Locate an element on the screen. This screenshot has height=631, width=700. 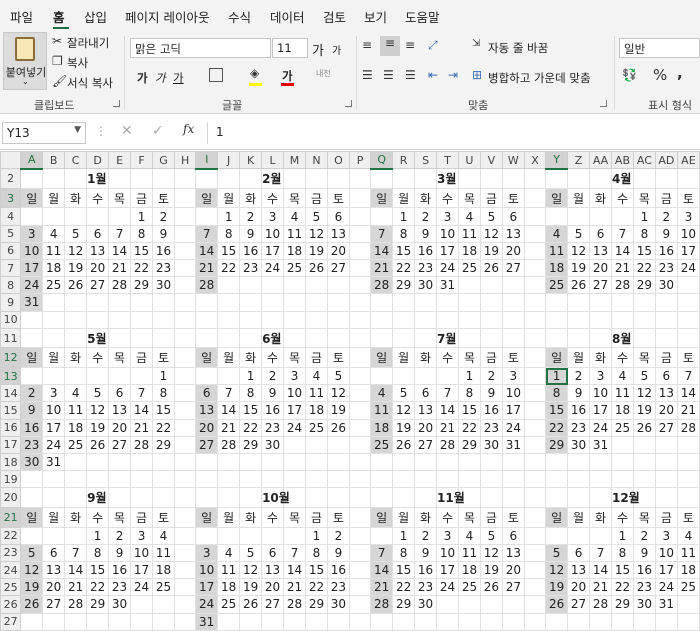
active-cell: 1 is located at coordinates (557, 376).